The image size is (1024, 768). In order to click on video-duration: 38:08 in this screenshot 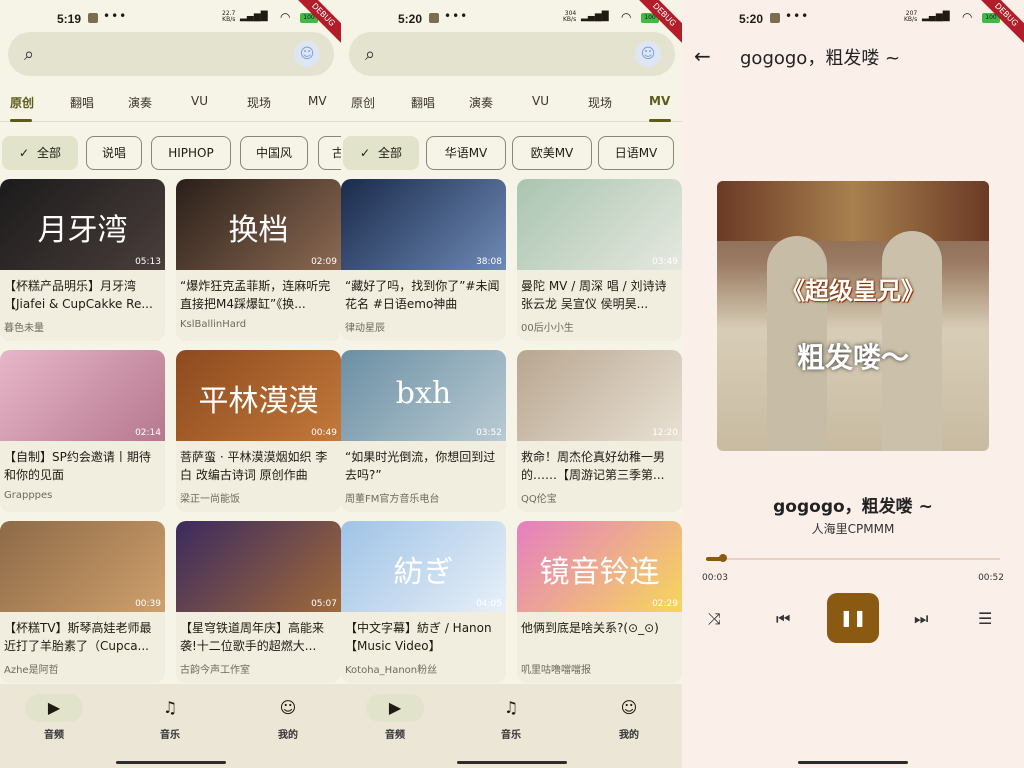, I will do `click(489, 262)`.